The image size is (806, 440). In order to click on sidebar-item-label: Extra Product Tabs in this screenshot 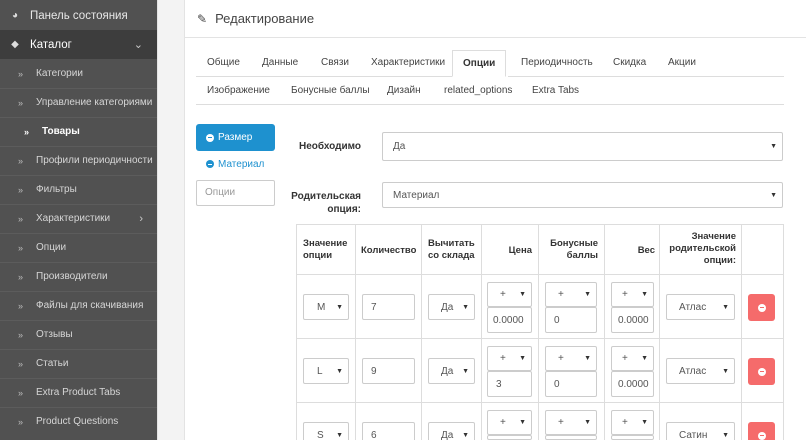, I will do `click(78, 392)`.